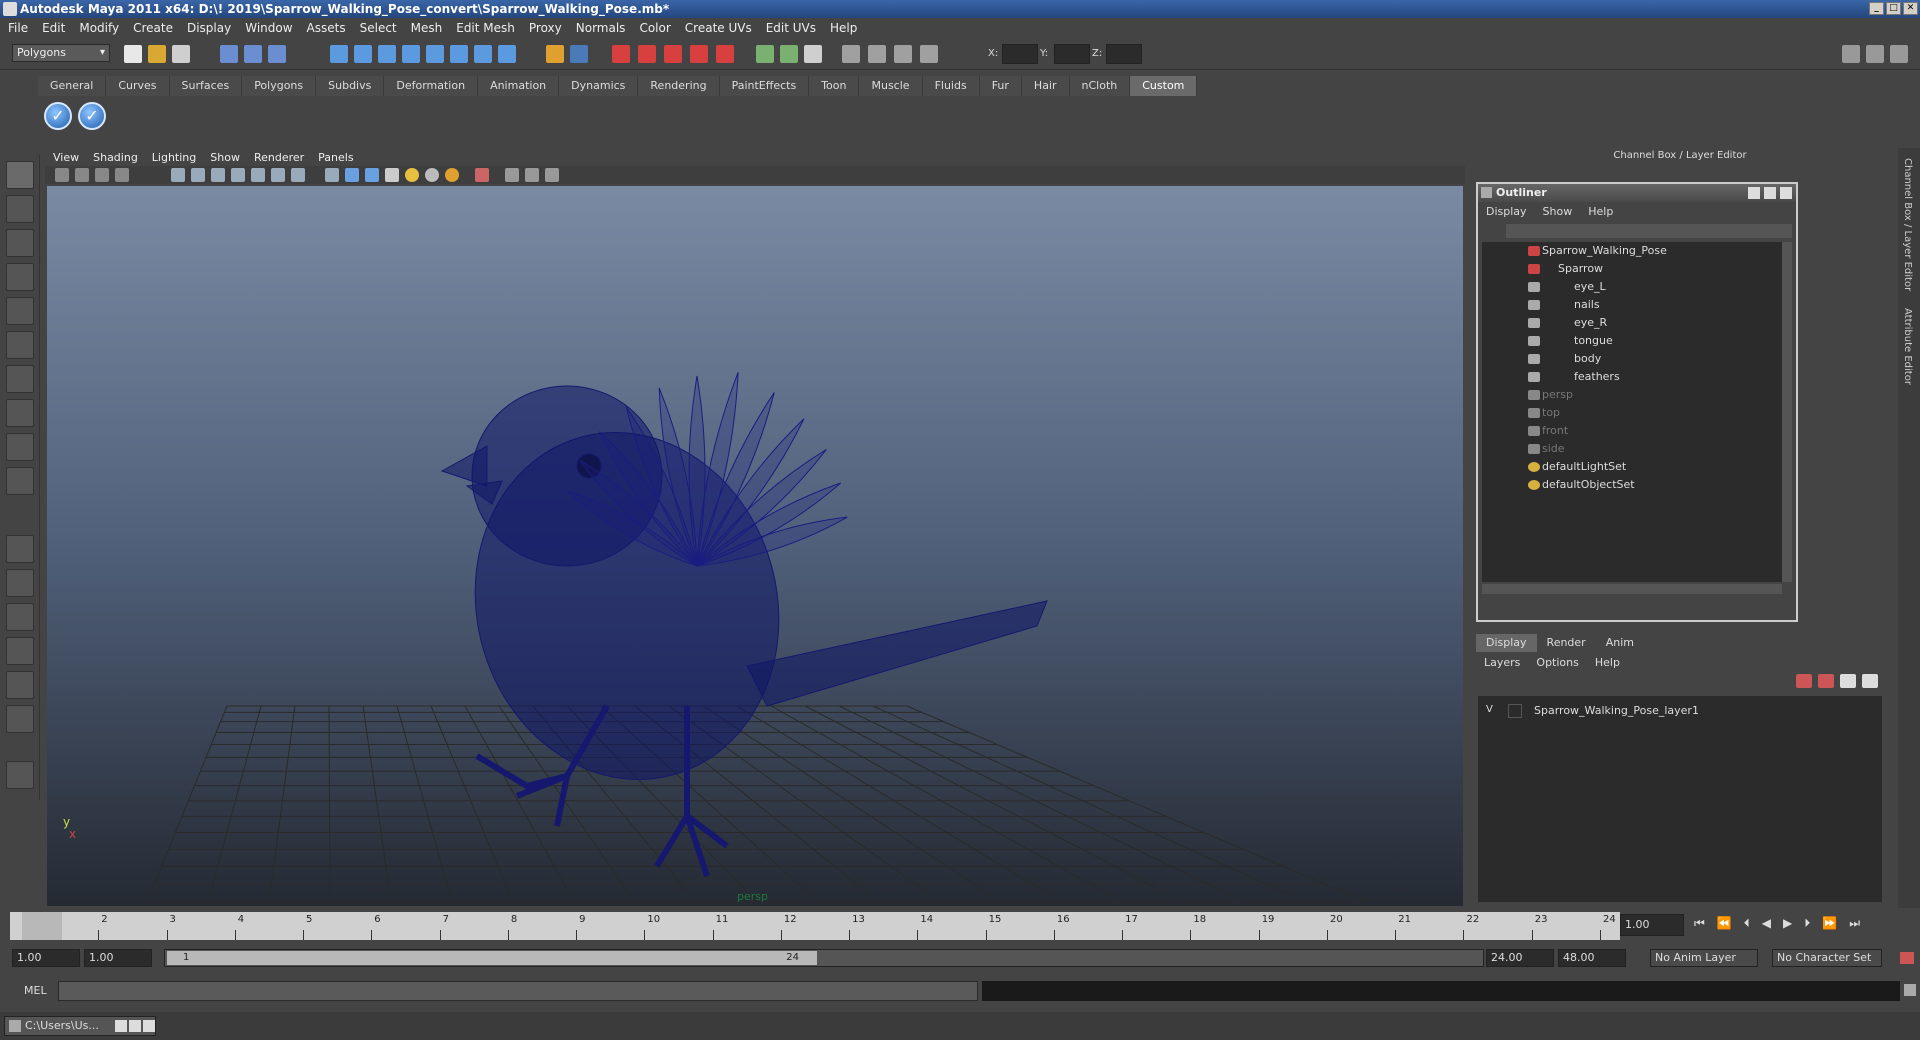 This screenshot has height=1040, width=1920. Describe the element at coordinates (427, 28) in the screenshot. I see `menu-mesh: Mesh` at that location.